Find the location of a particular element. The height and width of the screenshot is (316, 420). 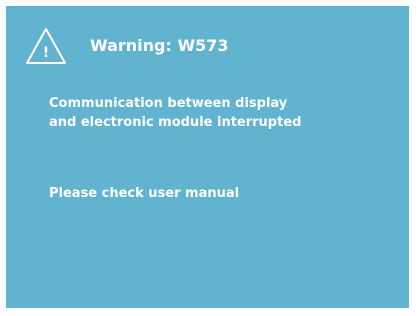

warning-exclamation: ! is located at coordinates (46, 53).